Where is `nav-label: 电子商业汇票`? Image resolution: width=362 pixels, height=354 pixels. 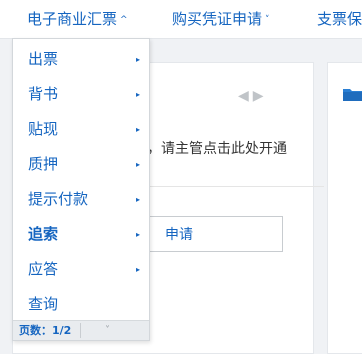 nav-label: 电子商业汇票 is located at coordinates (72, 19).